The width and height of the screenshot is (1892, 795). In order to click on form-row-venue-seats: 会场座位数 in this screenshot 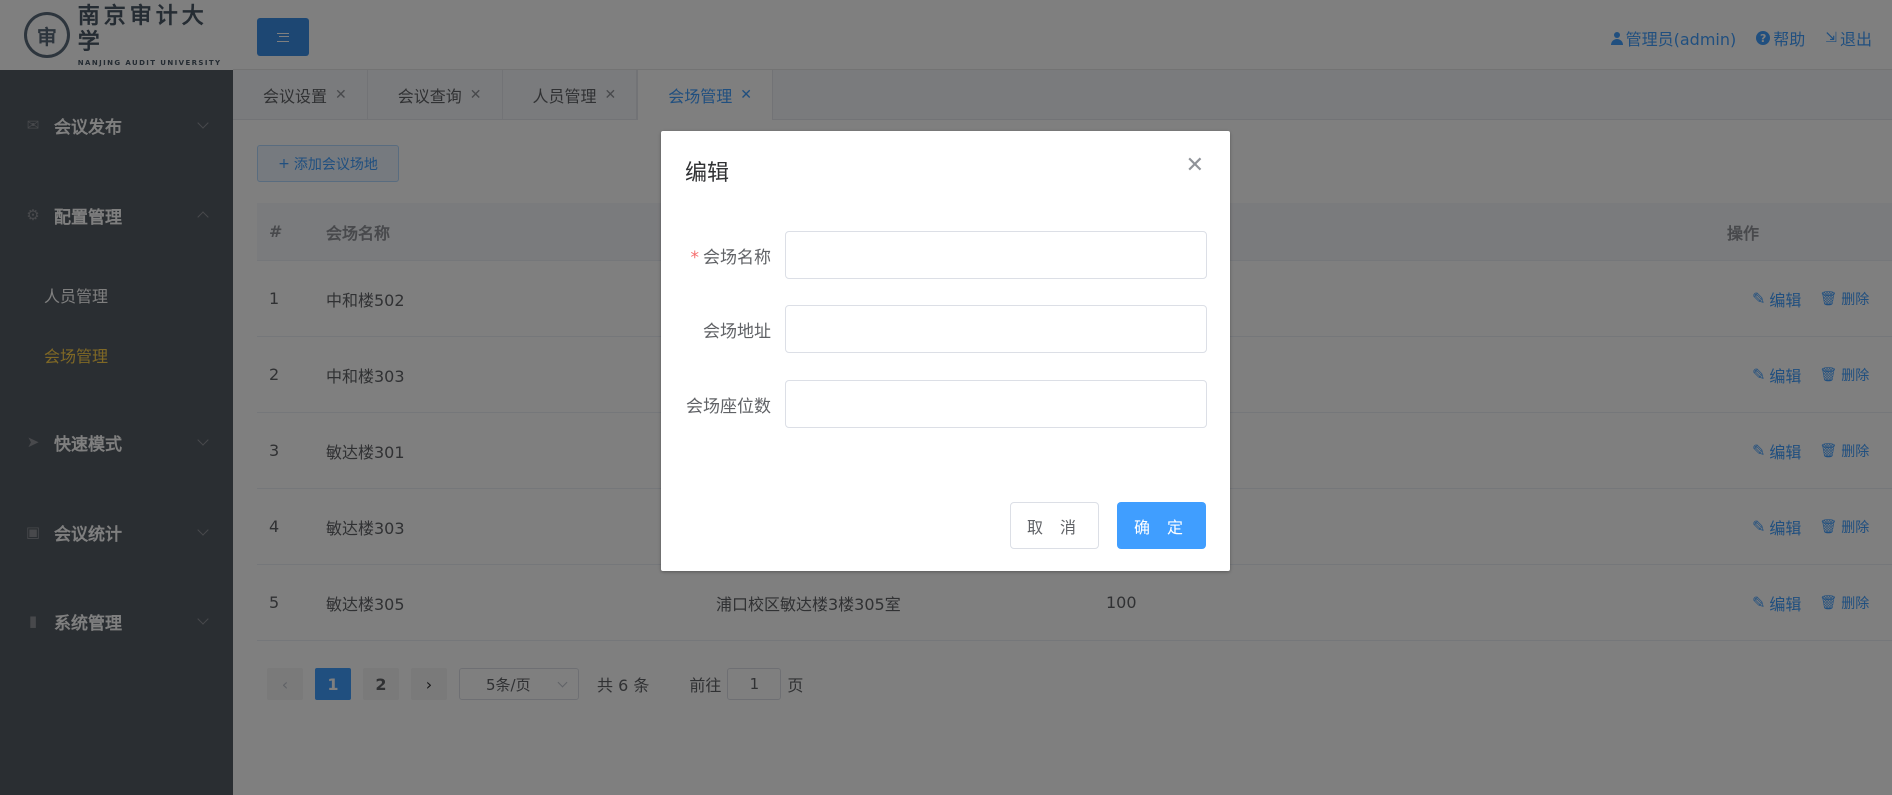, I will do `click(945, 404)`.